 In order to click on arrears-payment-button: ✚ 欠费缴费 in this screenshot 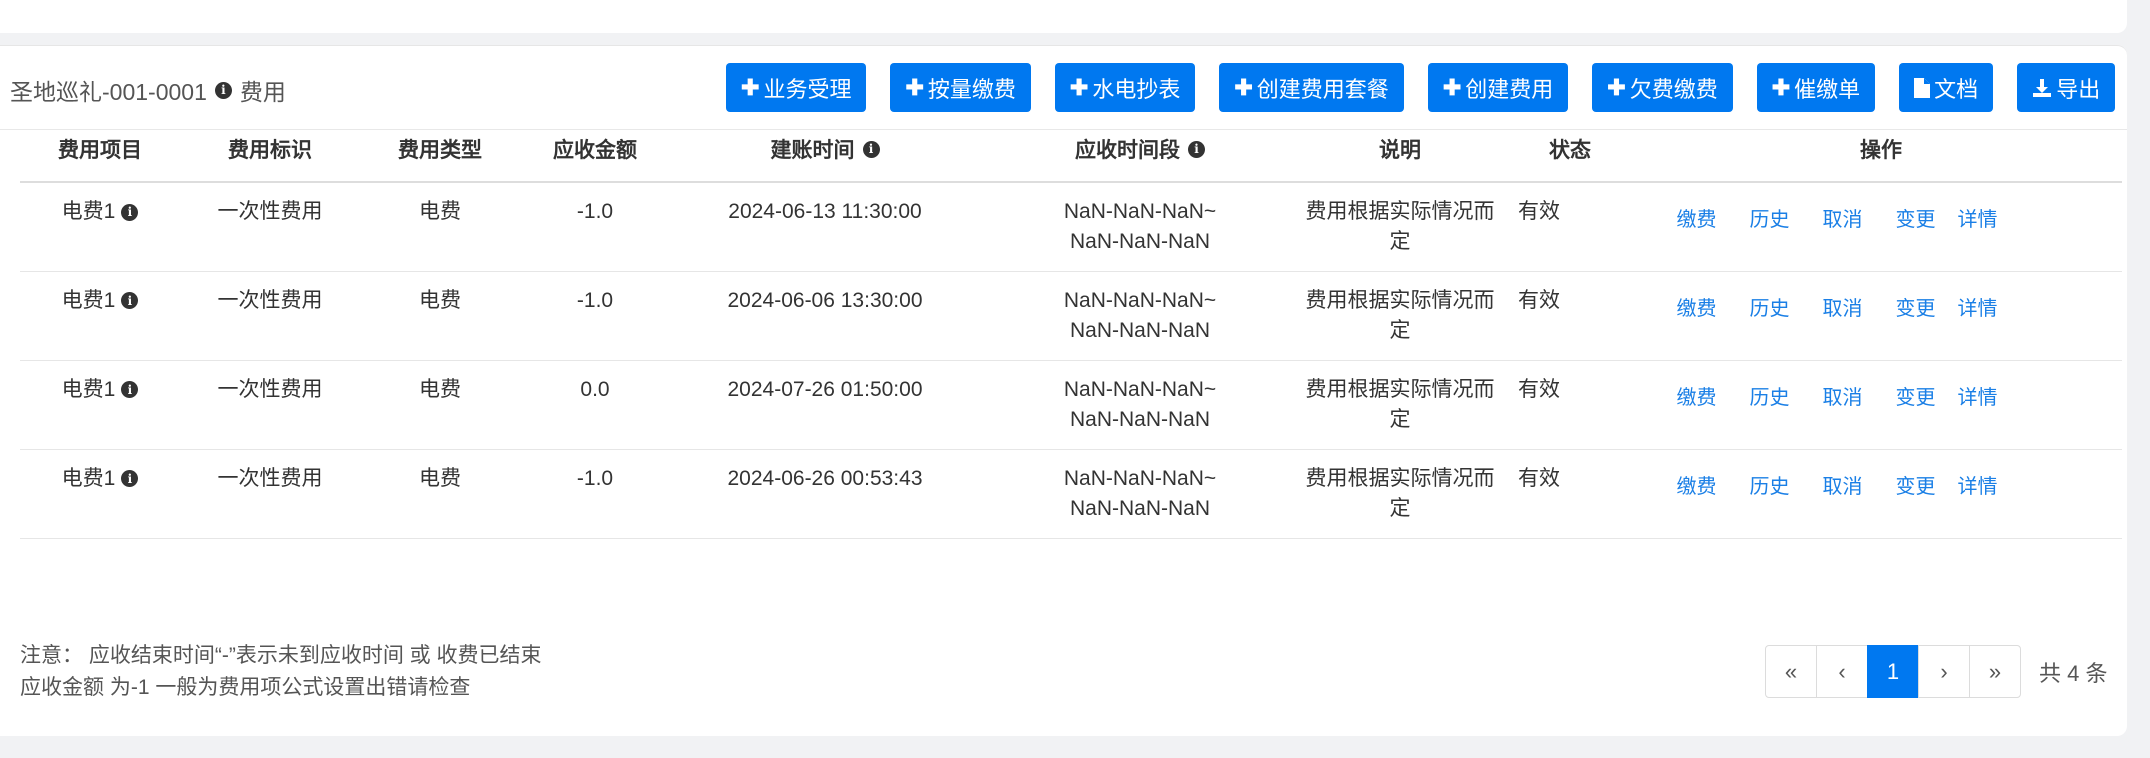, I will do `click(1662, 87)`.